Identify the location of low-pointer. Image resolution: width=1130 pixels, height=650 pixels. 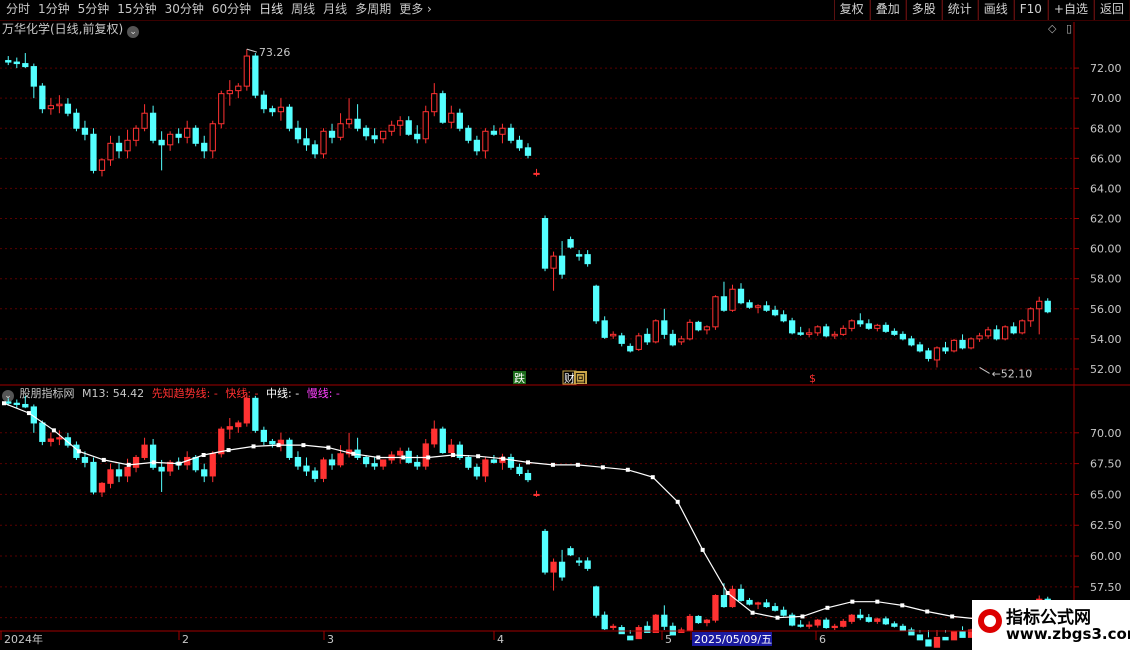
(984, 370).